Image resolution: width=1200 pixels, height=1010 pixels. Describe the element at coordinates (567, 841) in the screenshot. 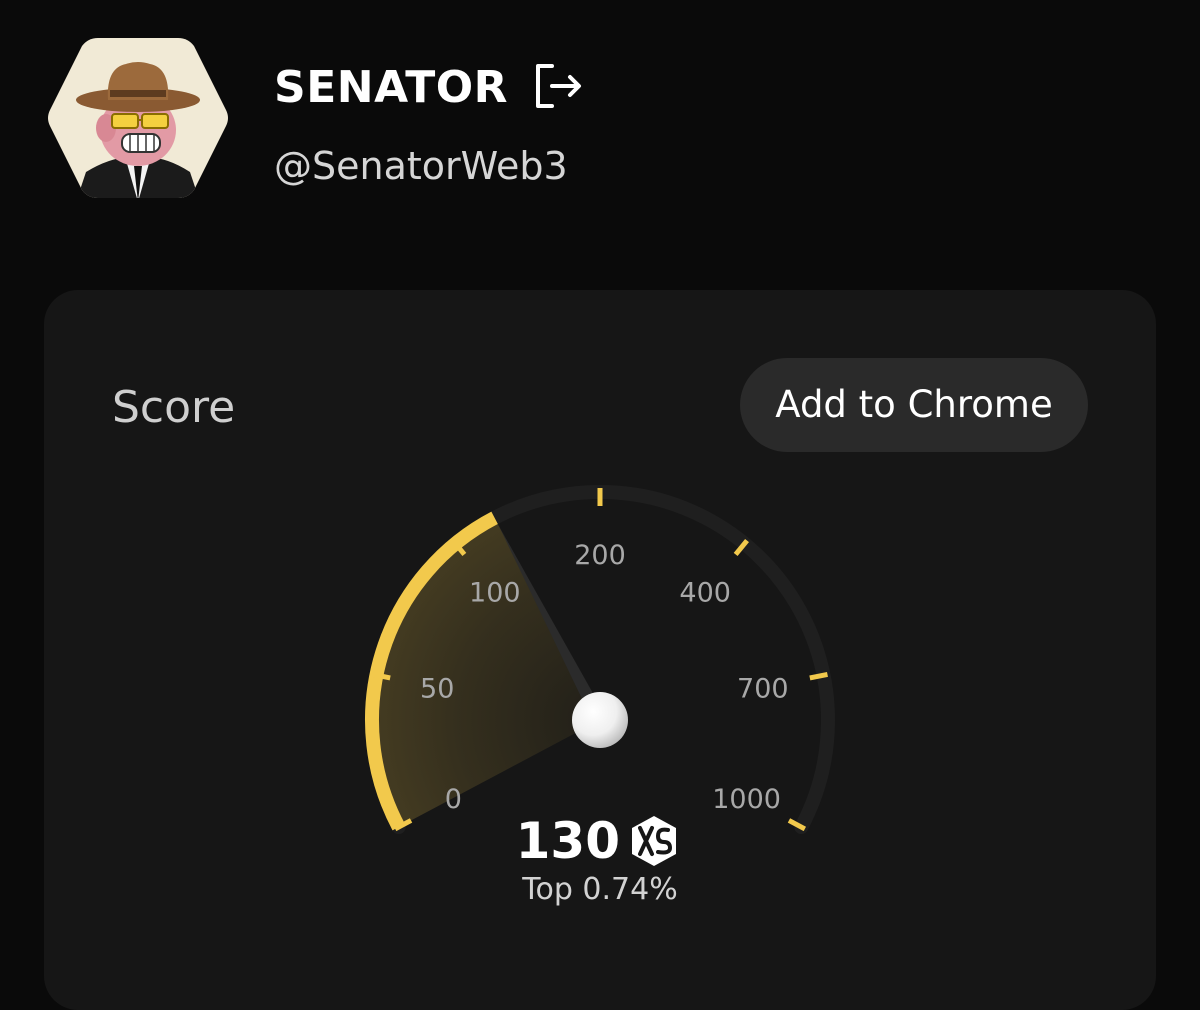

I see `score-value: 130` at that location.